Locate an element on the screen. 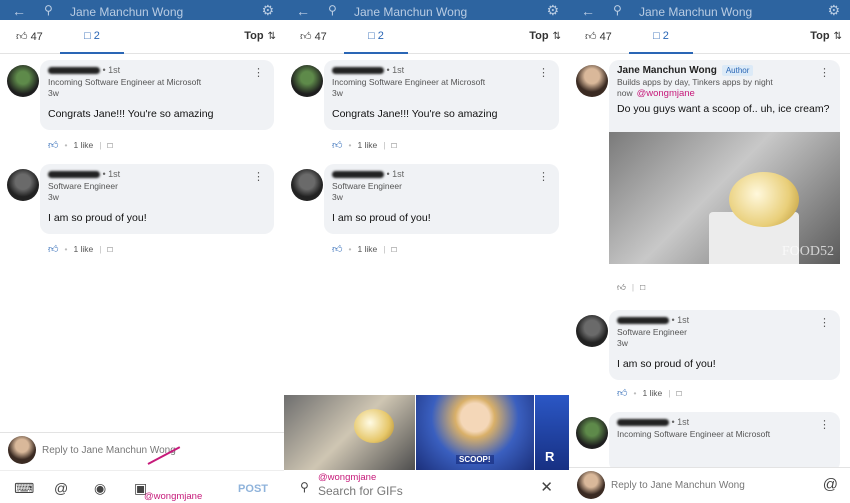  gif-result-partial: R is located at coordinates (552, 432).